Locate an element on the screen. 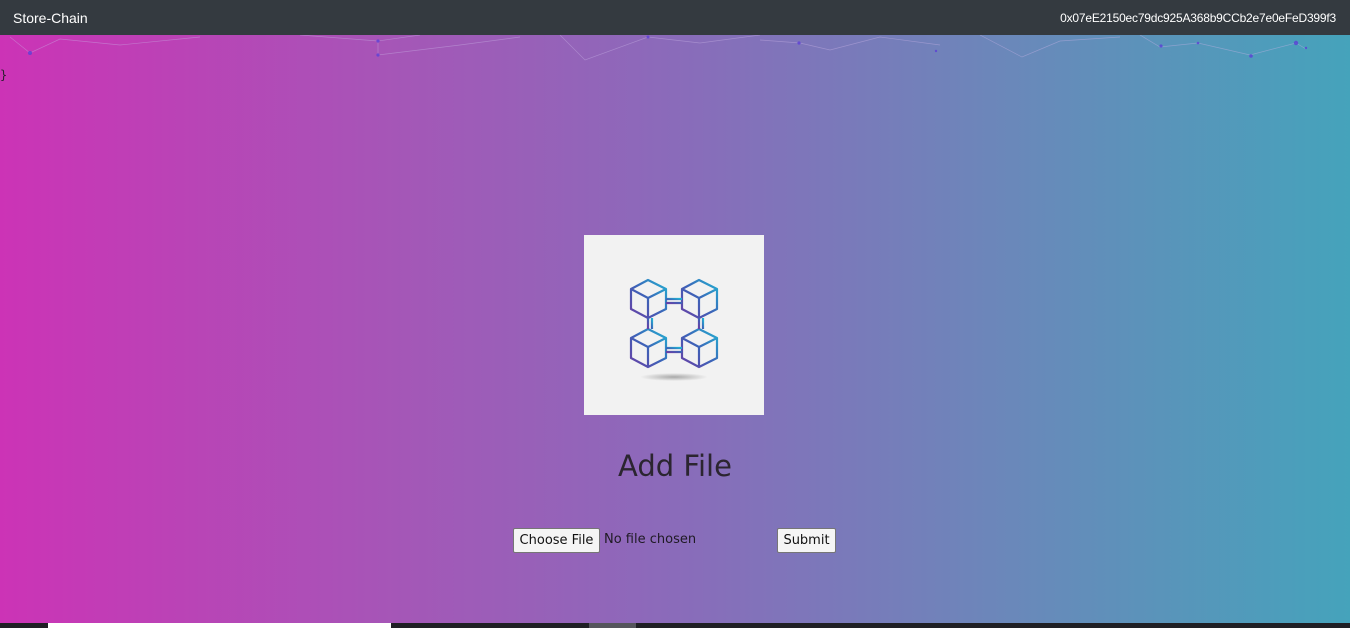 This screenshot has height=628, width=1350. logo-image is located at coordinates (674, 325).